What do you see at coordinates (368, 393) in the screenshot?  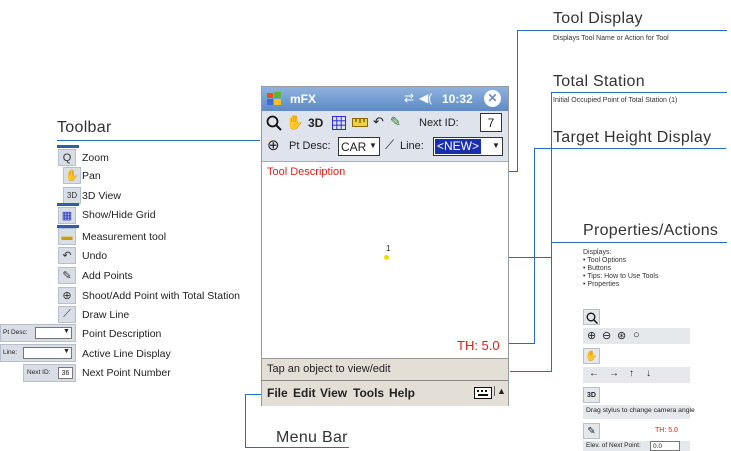 I see `menu-tools: Tools` at bounding box center [368, 393].